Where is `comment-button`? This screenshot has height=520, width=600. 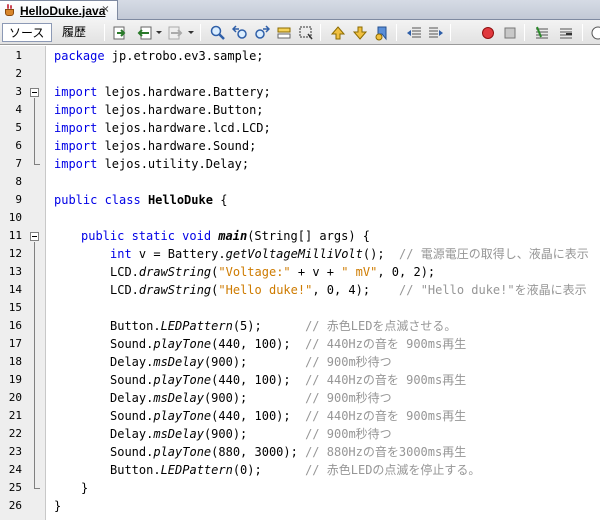 comment-button is located at coordinates (541, 32).